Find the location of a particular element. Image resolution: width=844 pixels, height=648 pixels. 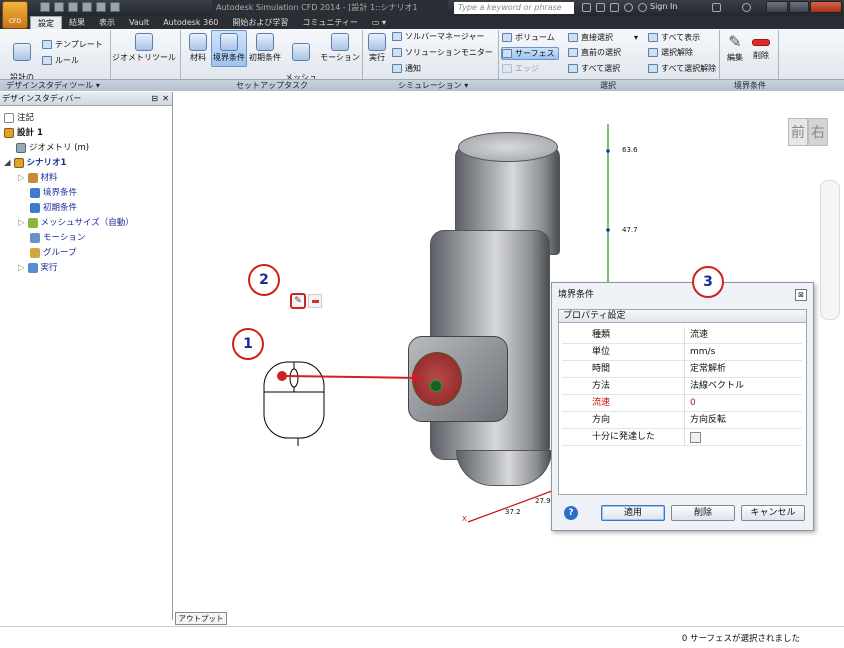

run-button: 実行 is located at coordinates (377, 47).